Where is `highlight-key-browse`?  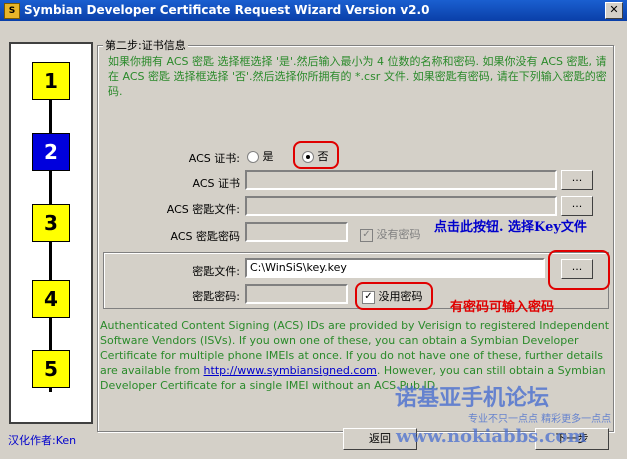
highlight-key-browse is located at coordinates (579, 270).